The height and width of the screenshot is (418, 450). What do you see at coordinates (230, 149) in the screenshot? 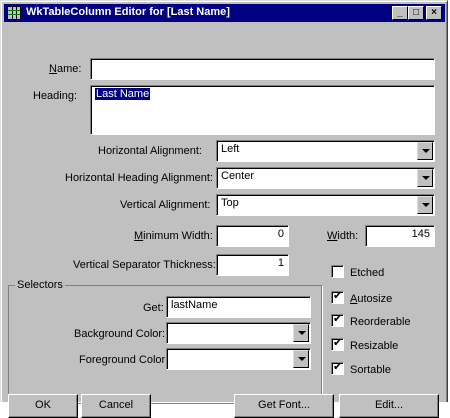
I see `halign-value: Left` at bounding box center [230, 149].